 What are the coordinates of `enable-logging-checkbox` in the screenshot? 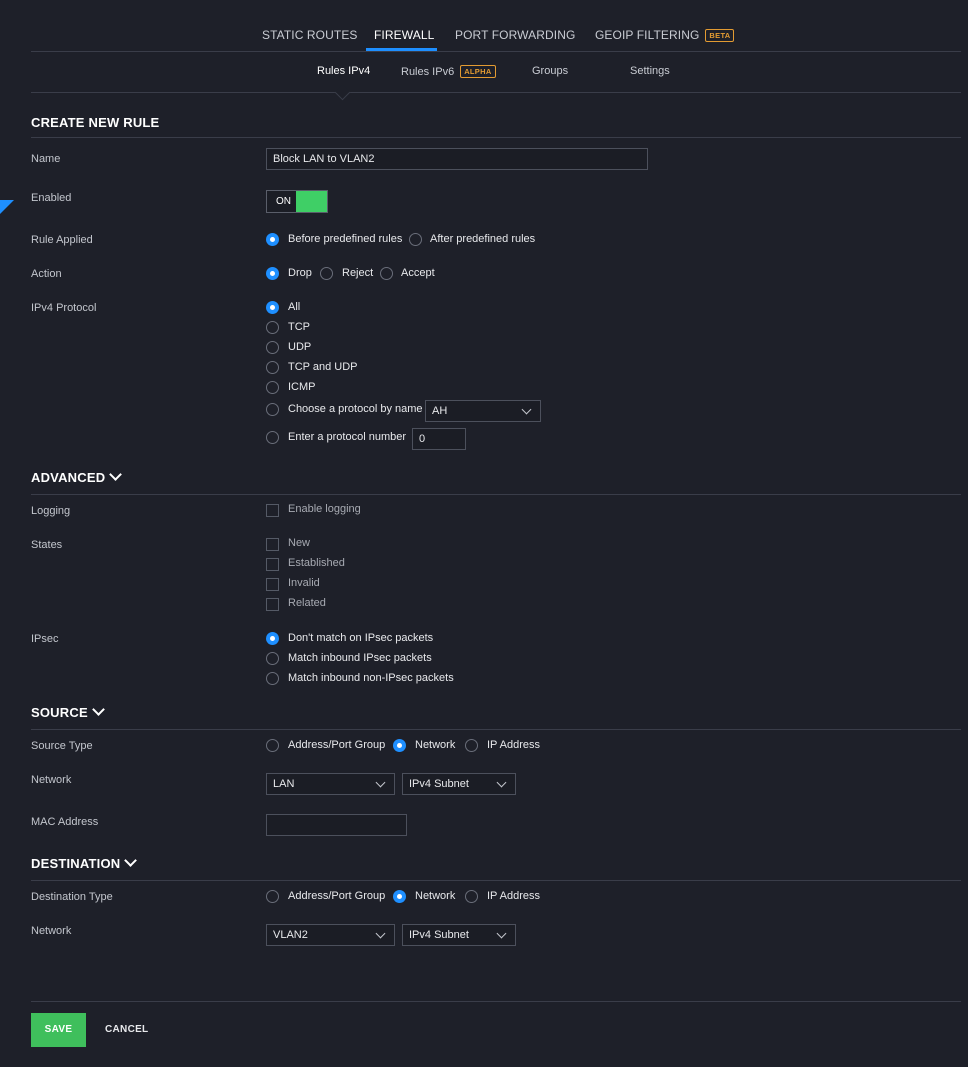 It's located at (272, 510).